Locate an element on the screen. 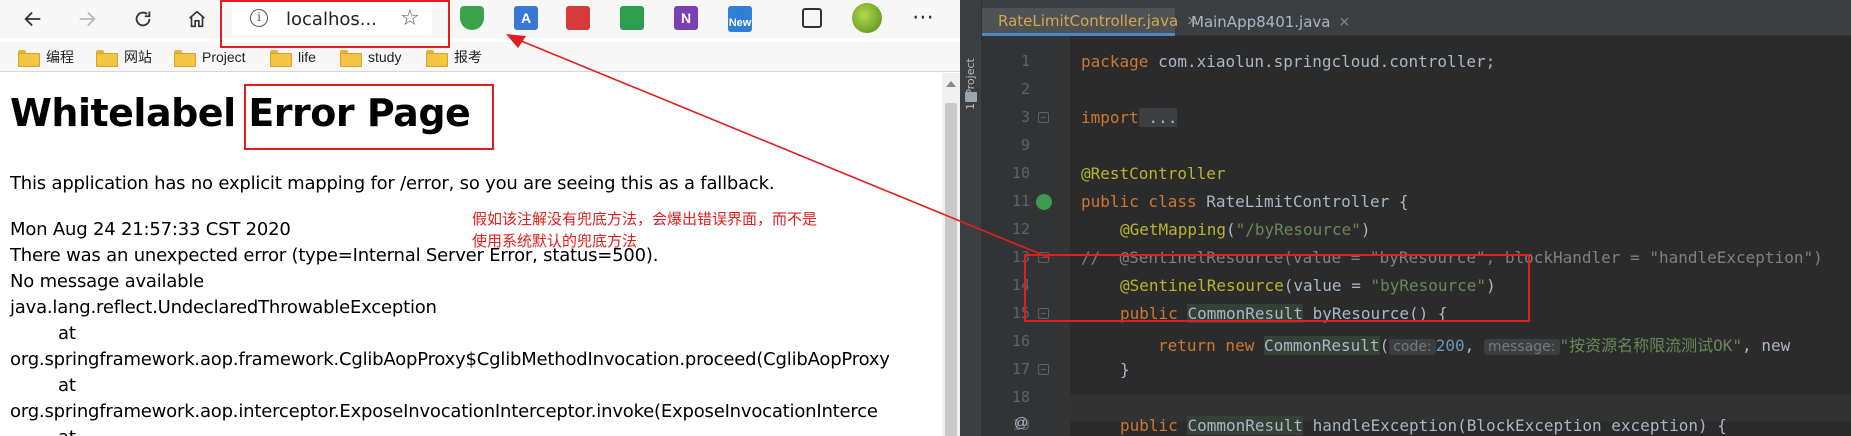  bookmark-folder: study is located at coordinates (370, 57).